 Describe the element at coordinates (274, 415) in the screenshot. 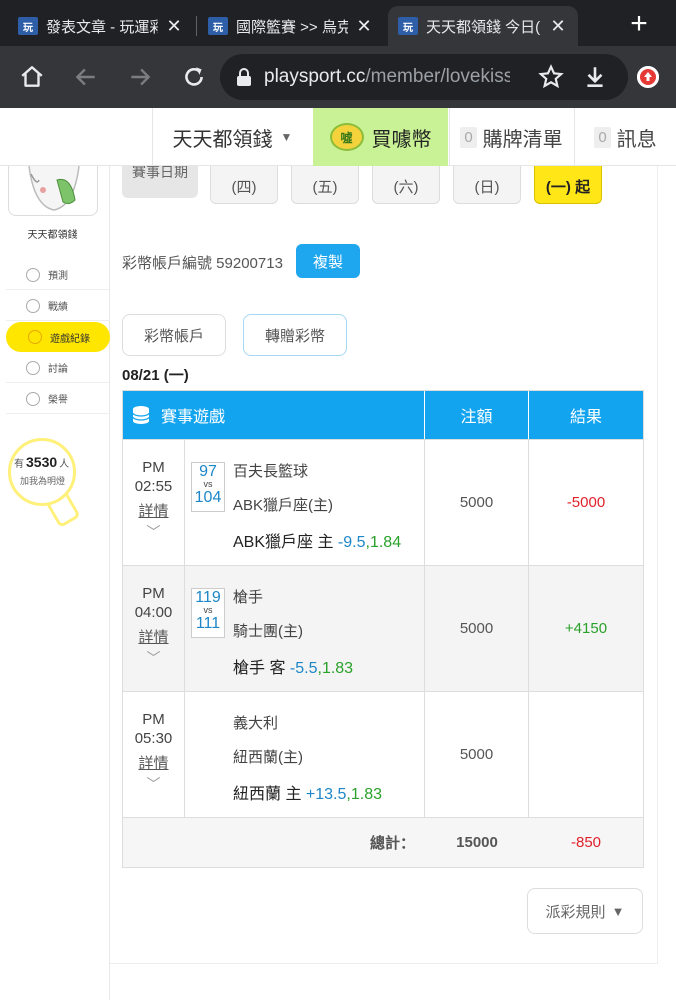

I see `header-game: 賽事遊戲` at that location.